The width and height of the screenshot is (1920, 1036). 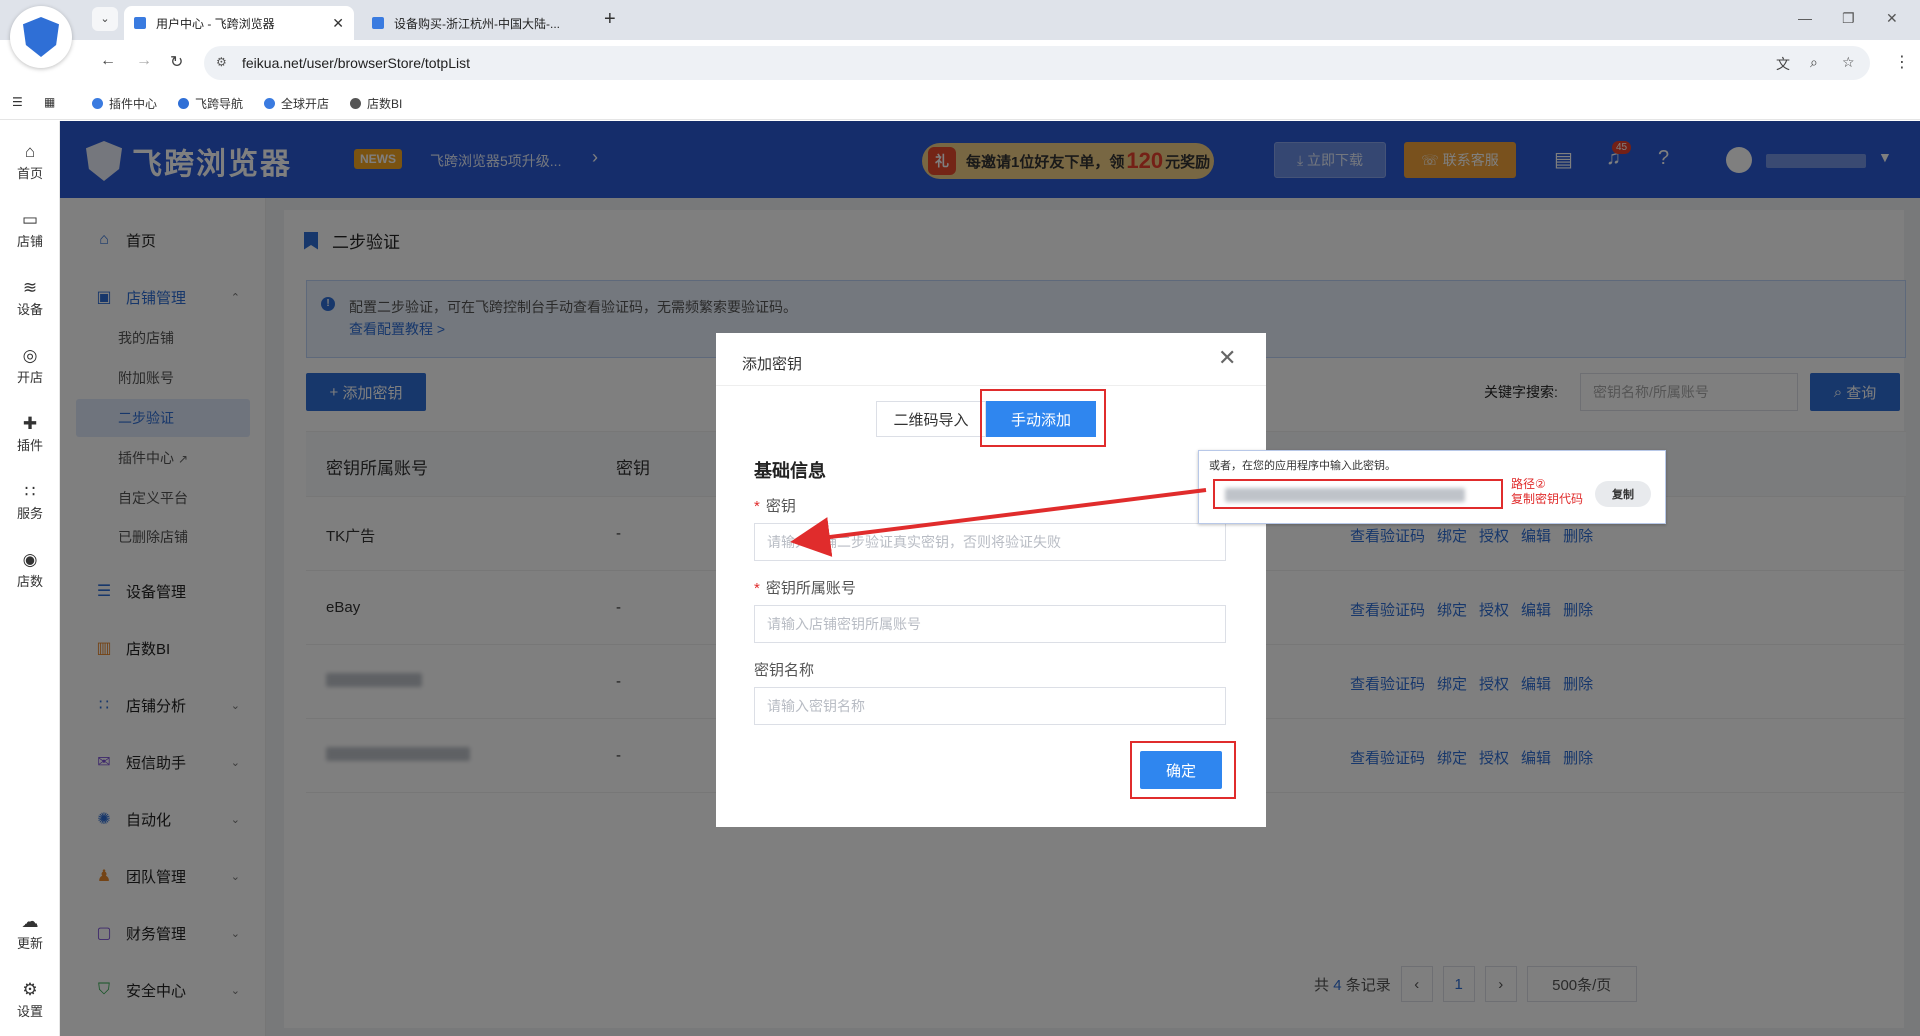 I want to click on back-arrow-icon: ←, so click(x=108, y=61).